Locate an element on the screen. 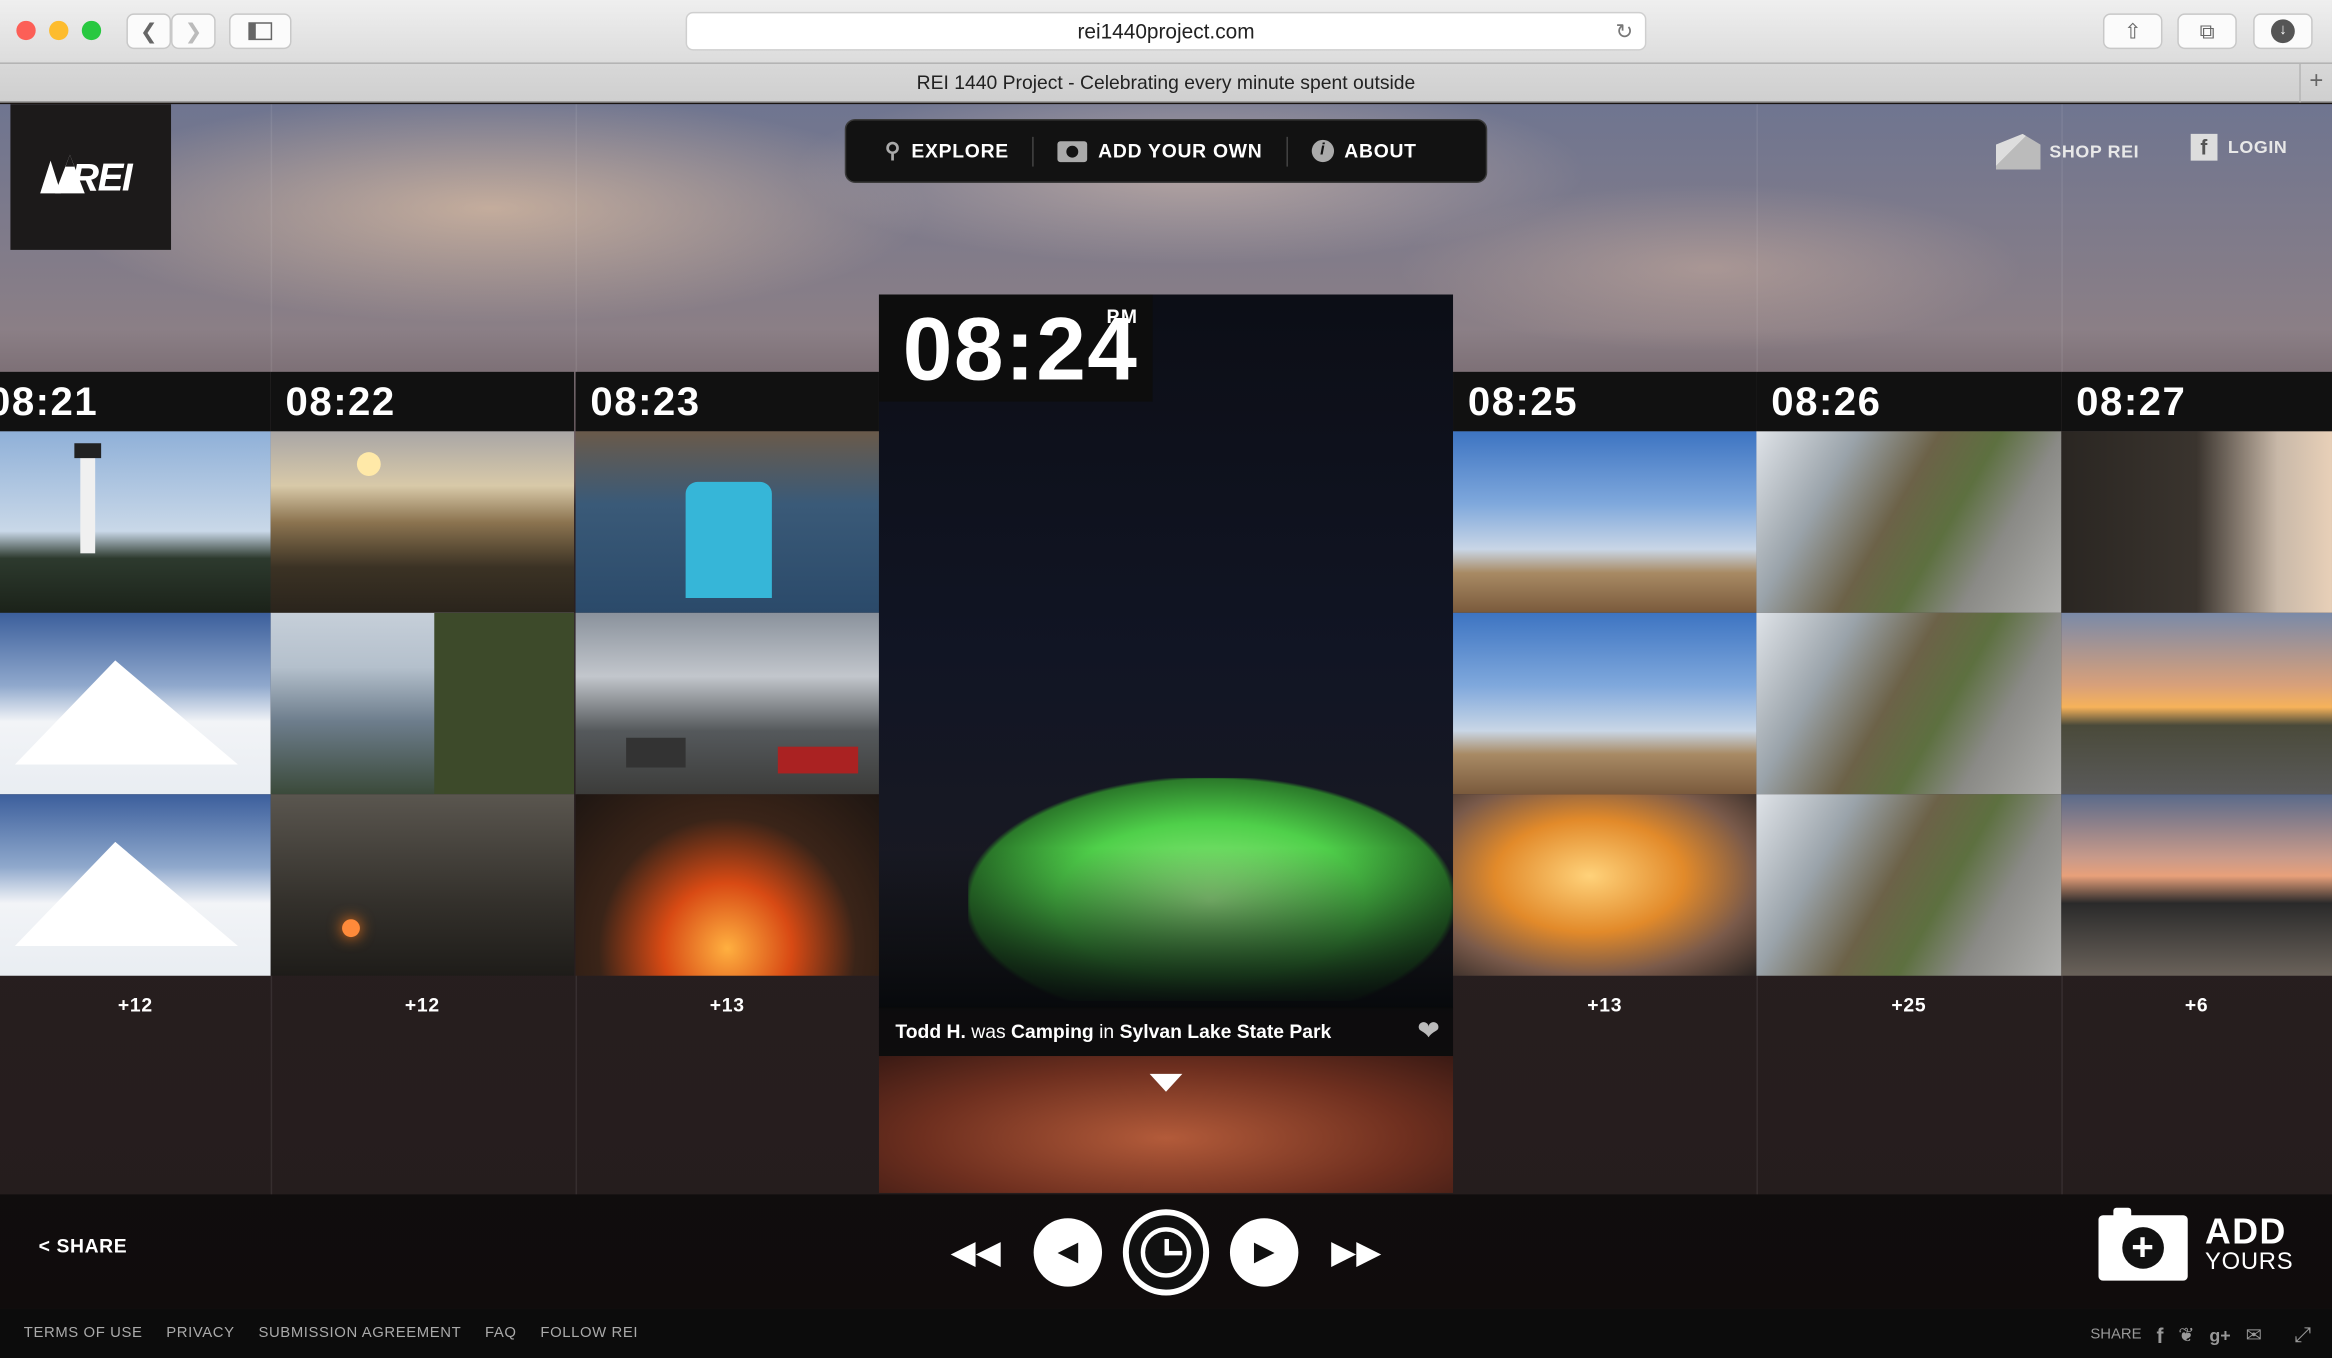  forward-button: ❯ is located at coordinates (193, 31).